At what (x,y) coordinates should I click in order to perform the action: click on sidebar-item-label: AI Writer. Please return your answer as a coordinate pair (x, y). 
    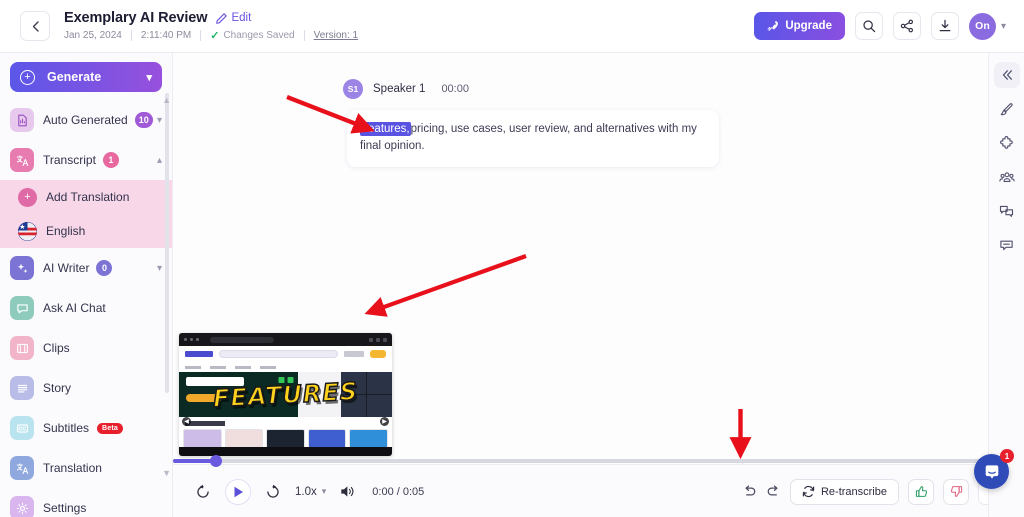
    Looking at the image, I should click on (66, 268).